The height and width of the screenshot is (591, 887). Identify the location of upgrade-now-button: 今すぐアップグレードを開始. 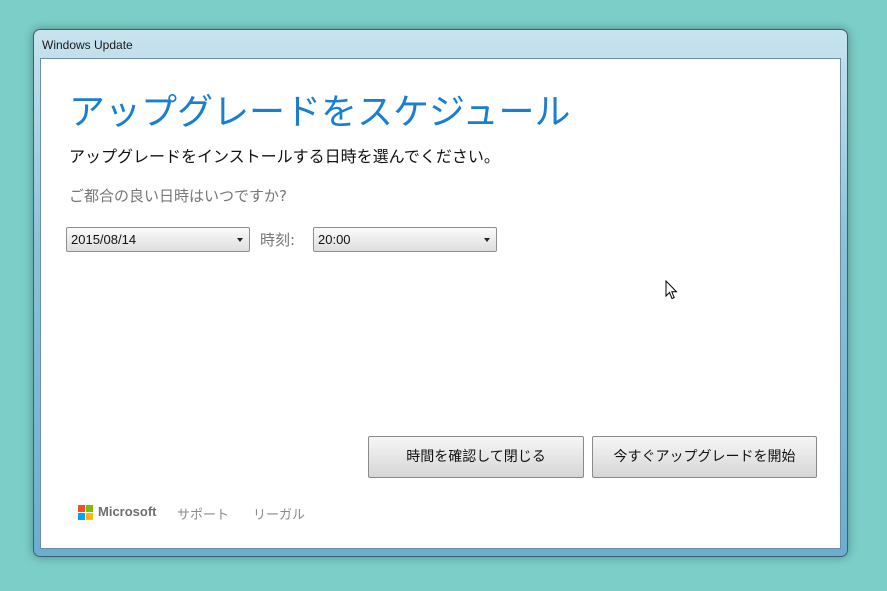
(704, 457).